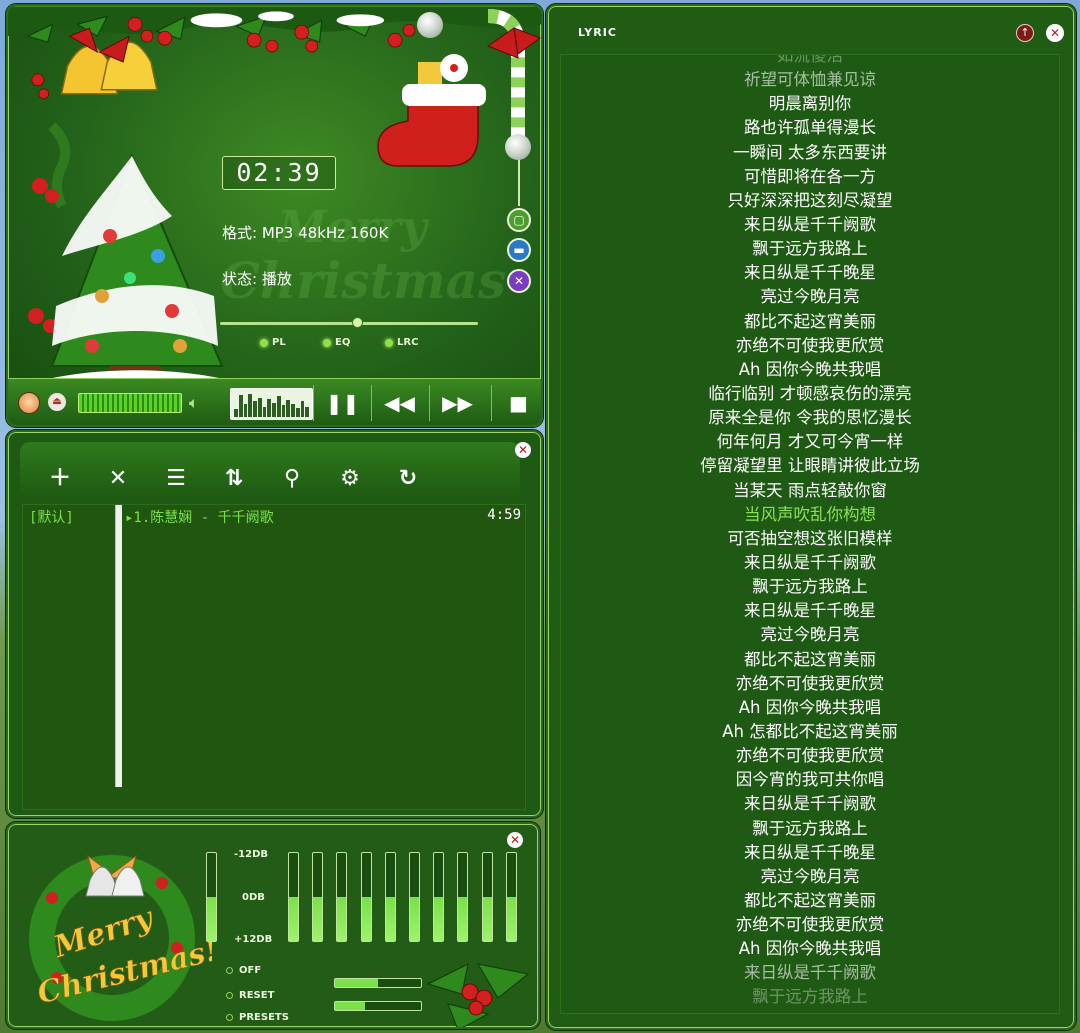 The width and height of the screenshot is (1080, 1033). Describe the element at coordinates (253, 939) in the screenshot. I see `scale-bottom-label: +12DB` at that location.